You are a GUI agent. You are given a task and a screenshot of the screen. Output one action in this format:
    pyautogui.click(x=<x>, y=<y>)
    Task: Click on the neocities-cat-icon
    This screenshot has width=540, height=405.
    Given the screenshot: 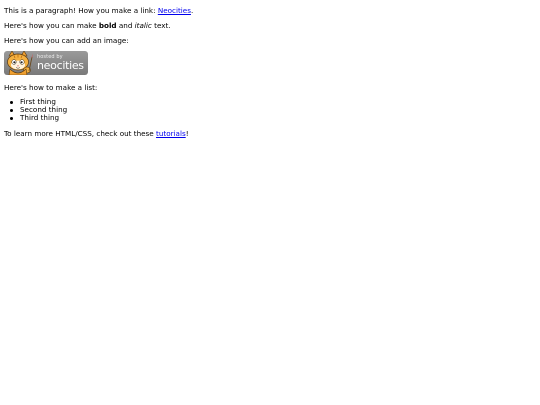 What is the action you would take?
    pyautogui.click(x=20, y=63)
    